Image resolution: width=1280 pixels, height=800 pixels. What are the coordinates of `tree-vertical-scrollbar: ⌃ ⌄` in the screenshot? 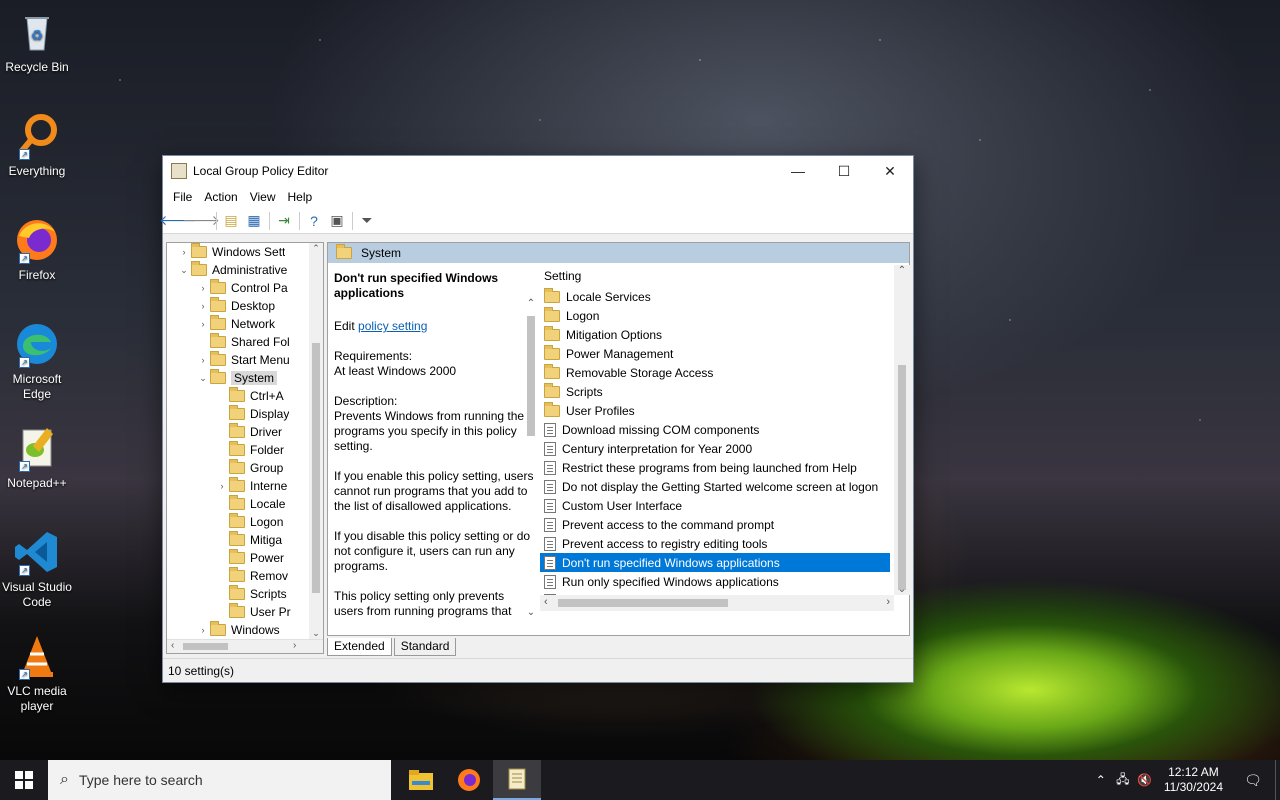 It's located at (316, 441).